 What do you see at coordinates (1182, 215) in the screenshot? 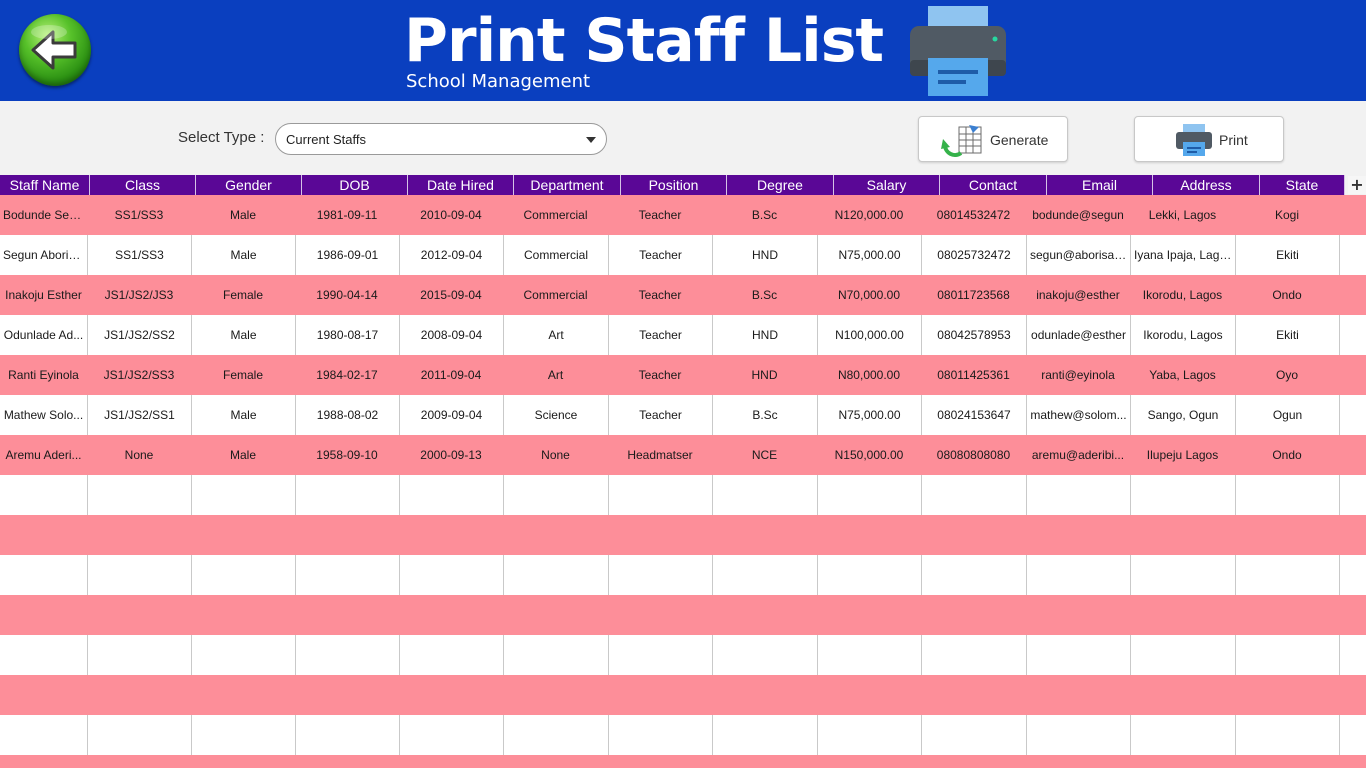
I see `table-cell: Lekki, Lagos` at bounding box center [1182, 215].